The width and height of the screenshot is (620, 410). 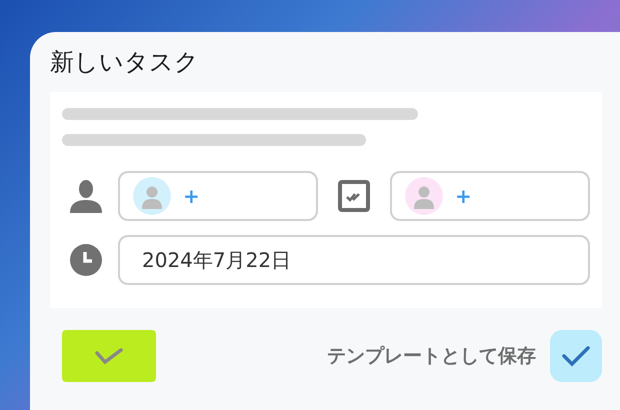 What do you see at coordinates (431, 356) in the screenshot?
I see `save-template-label: テンプレートとして保存` at bounding box center [431, 356].